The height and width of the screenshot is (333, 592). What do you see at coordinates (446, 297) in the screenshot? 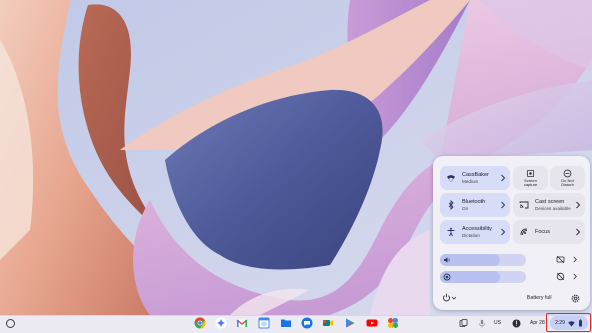
I see `power-icon` at bounding box center [446, 297].